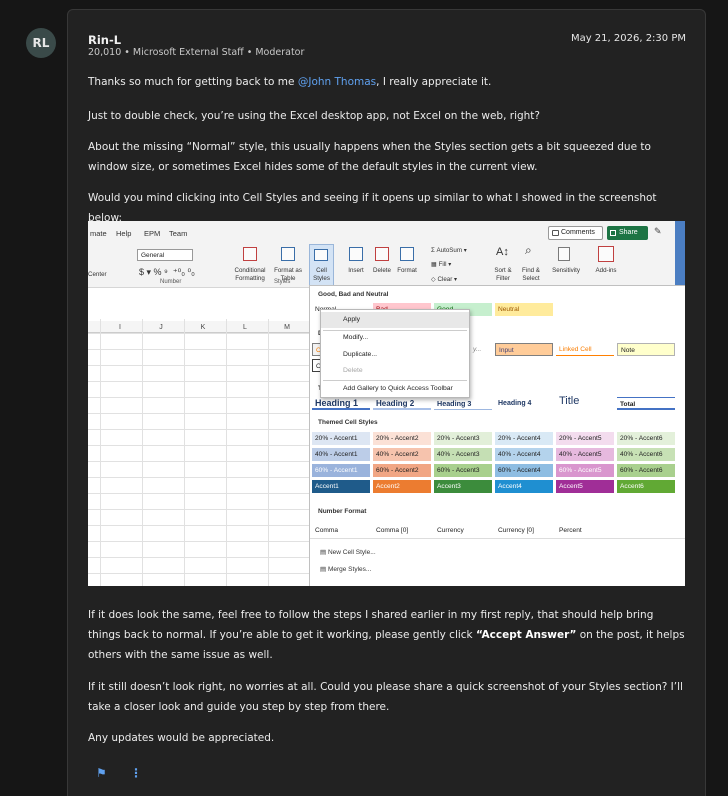 This screenshot has height=796, width=728. What do you see at coordinates (402, 470) in the screenshot?
I see `themed-style-cell: 60% - Accent2` at bounding box center [402, 470].